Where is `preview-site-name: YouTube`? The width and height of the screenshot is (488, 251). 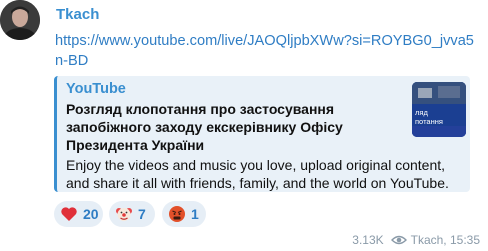
preview-site-name: YouTube is located at coordinates (96, 89).